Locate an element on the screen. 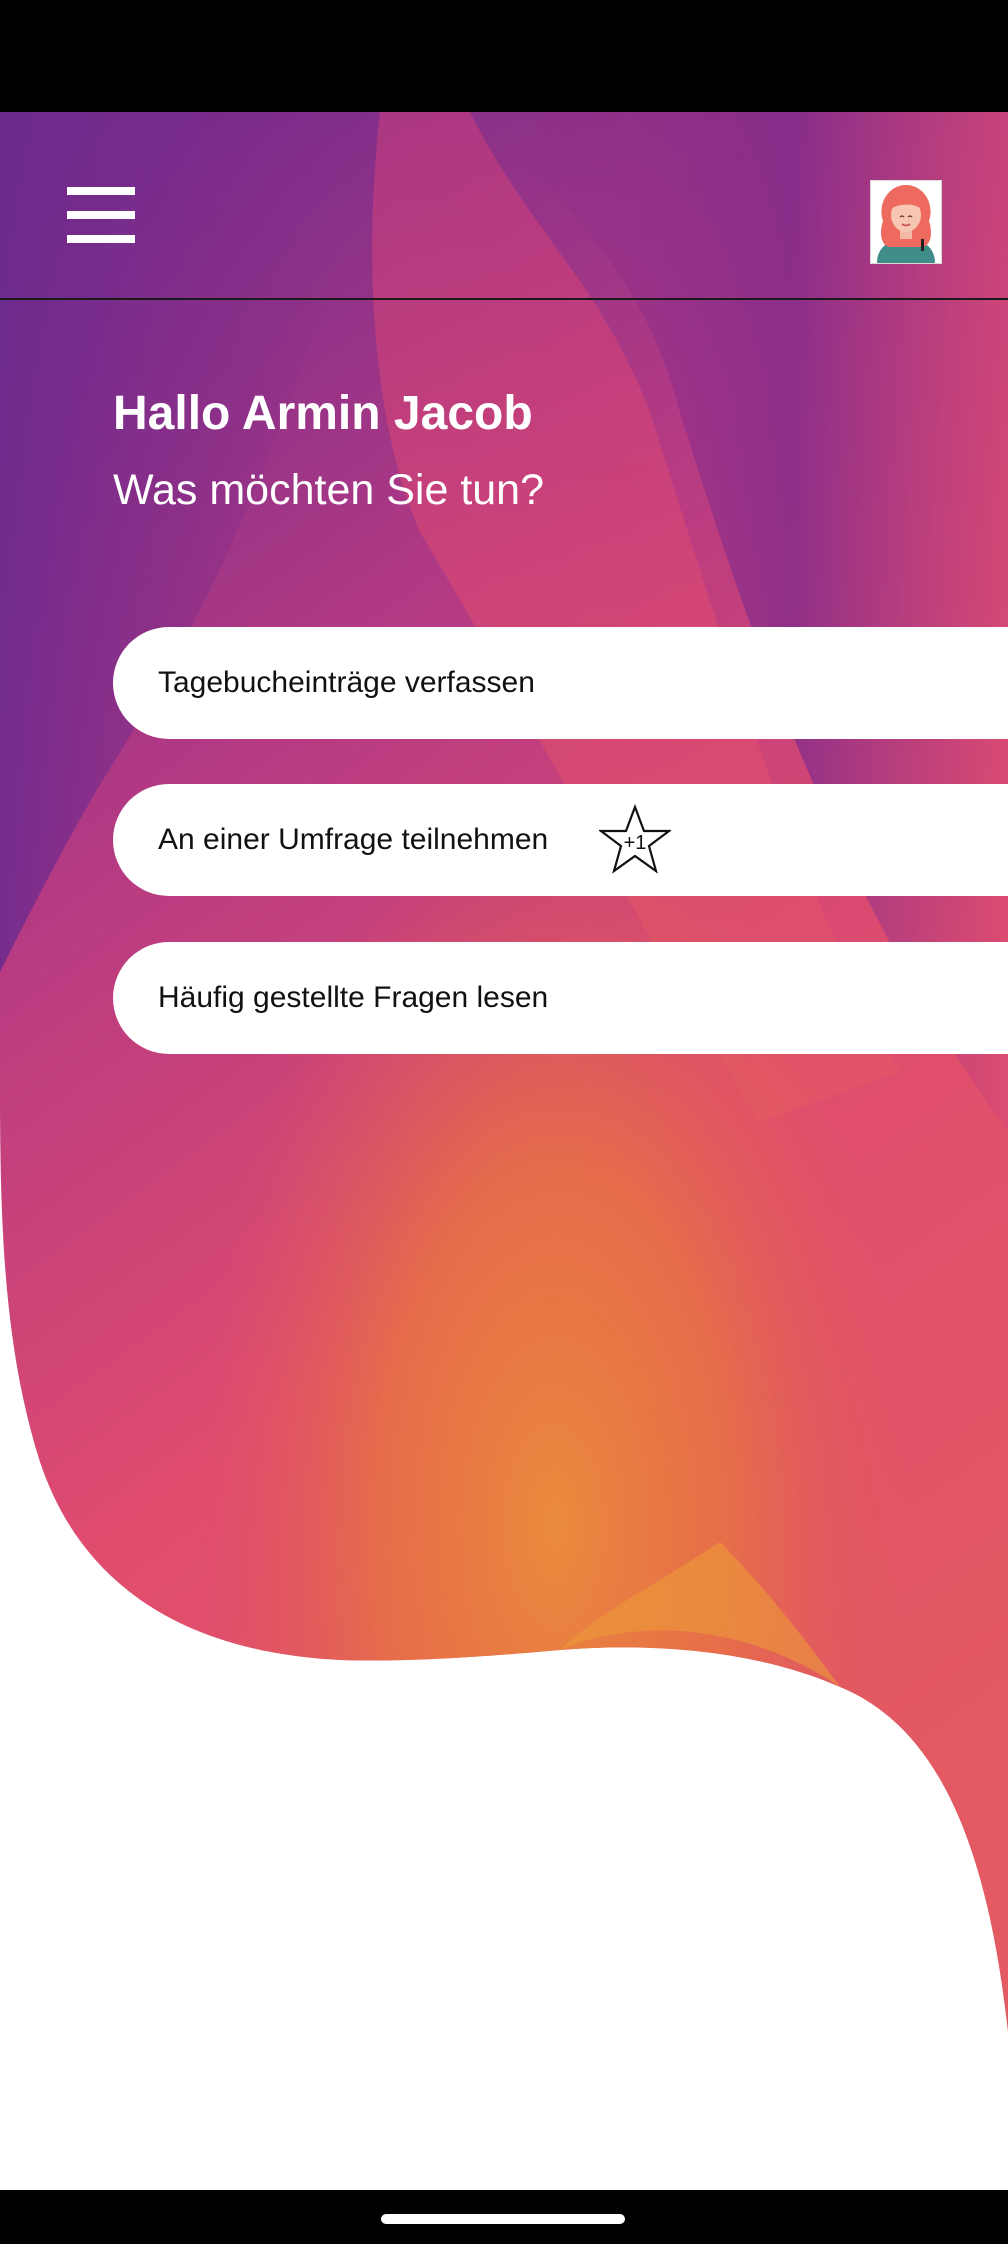  action-label: Tagebucheinträge verfassen is located at coordinates (346, 682).